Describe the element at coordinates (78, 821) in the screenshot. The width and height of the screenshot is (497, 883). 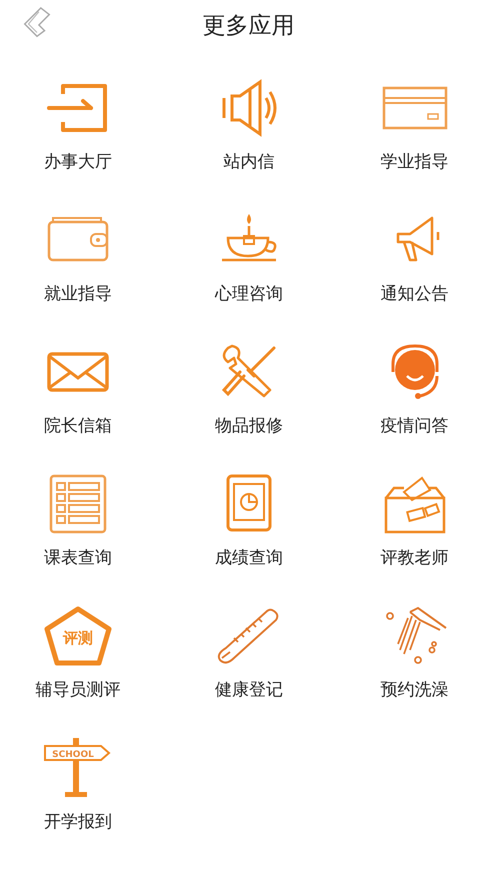
I see `app-label: 开学报到` at that location.